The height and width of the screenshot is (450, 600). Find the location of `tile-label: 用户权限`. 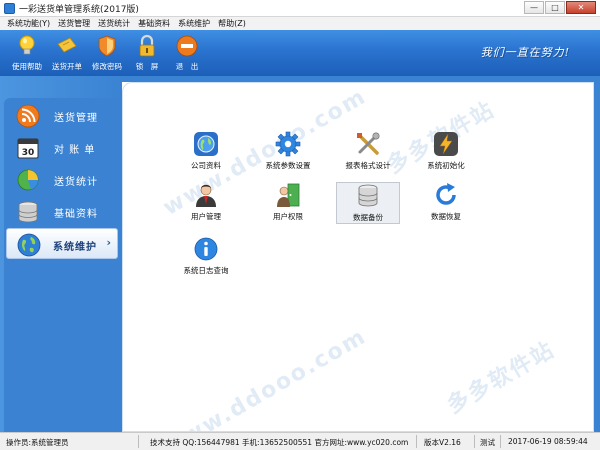

tile-label: 用户权限 is located at coordinates (288, 216).